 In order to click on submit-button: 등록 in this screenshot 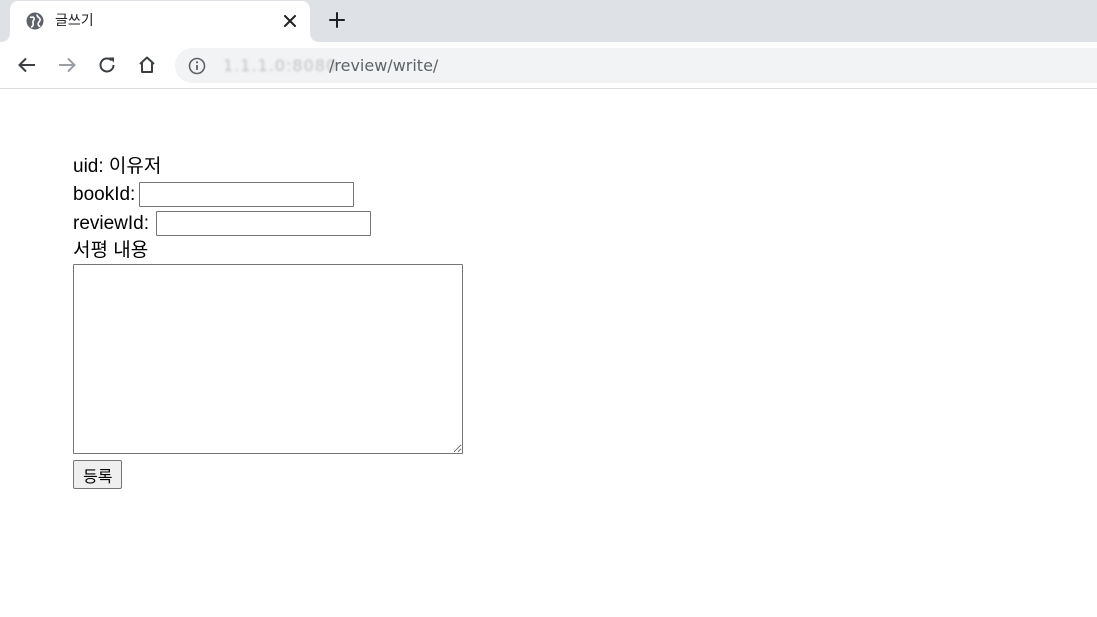, I will do `click(98, 474)`.